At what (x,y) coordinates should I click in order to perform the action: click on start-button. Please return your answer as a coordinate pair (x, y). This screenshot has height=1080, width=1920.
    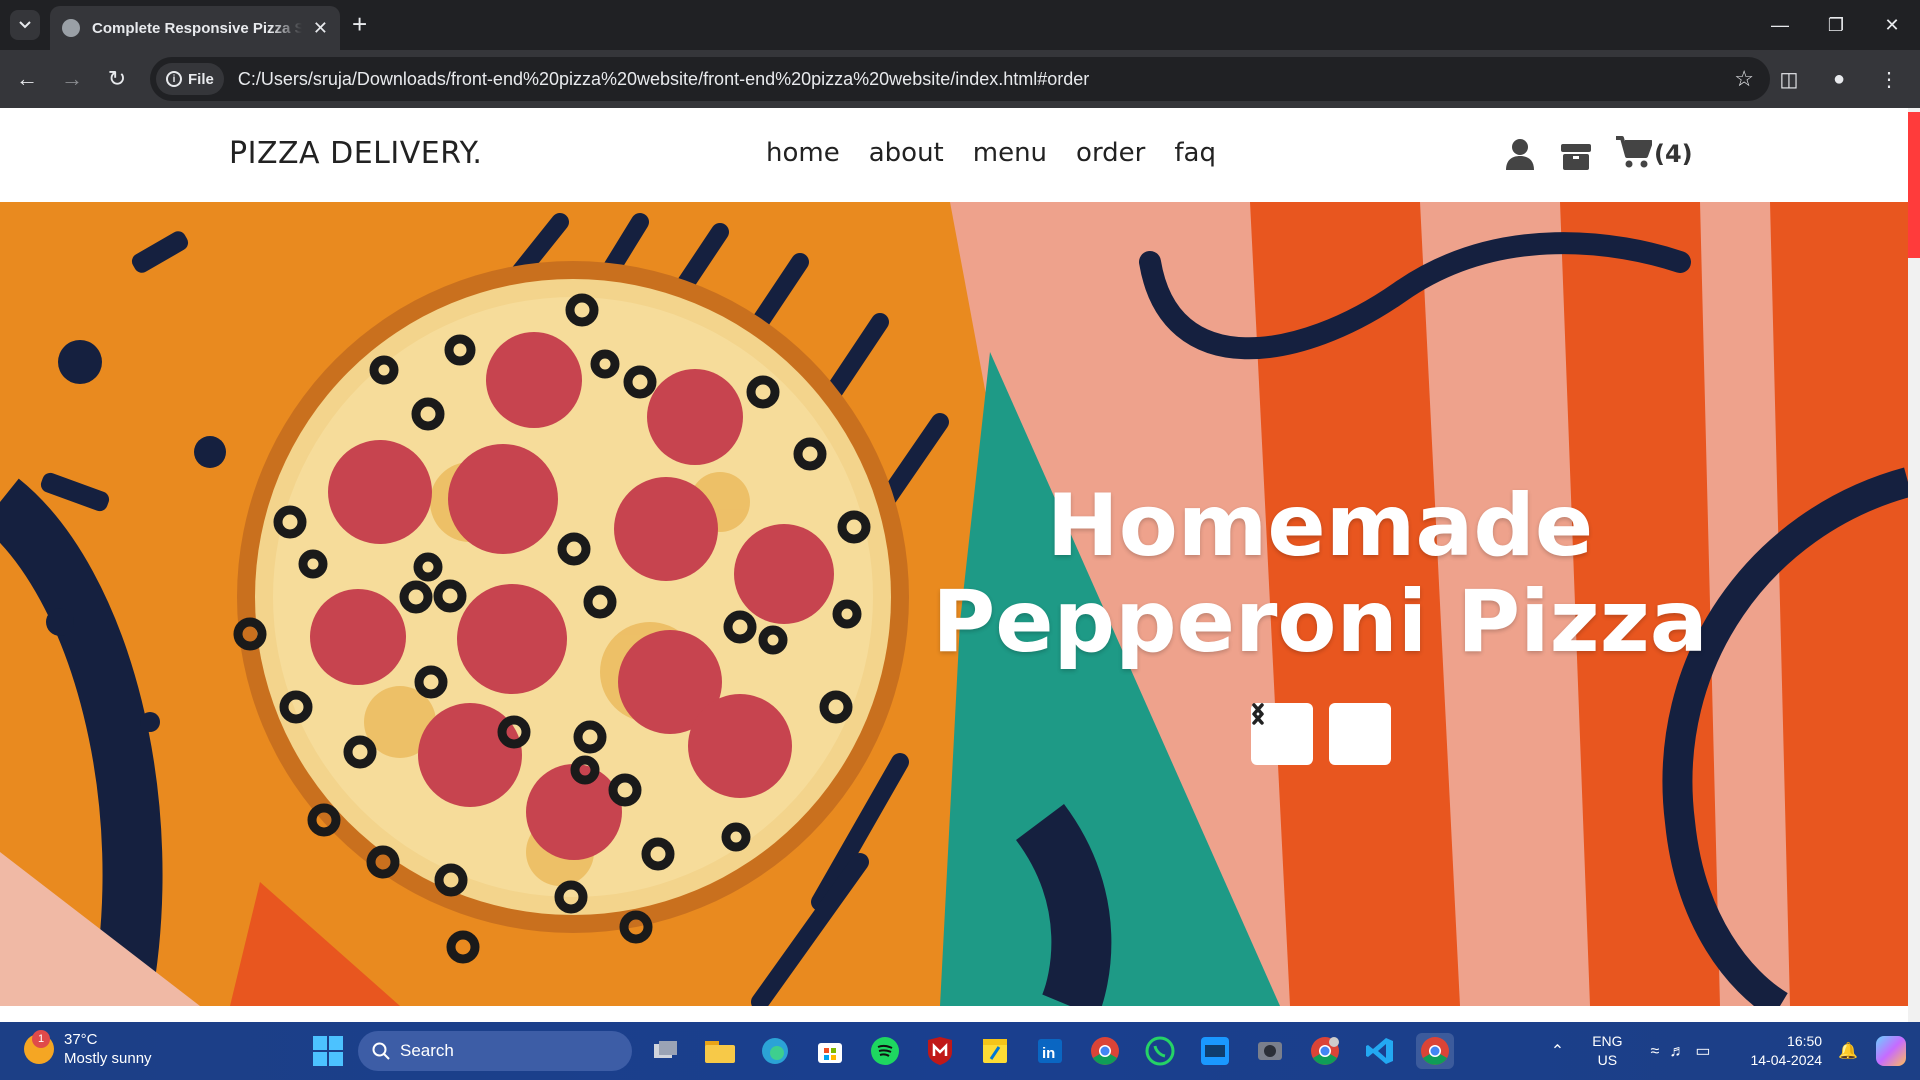
    Looking at the image, I should click on (328, 1051).